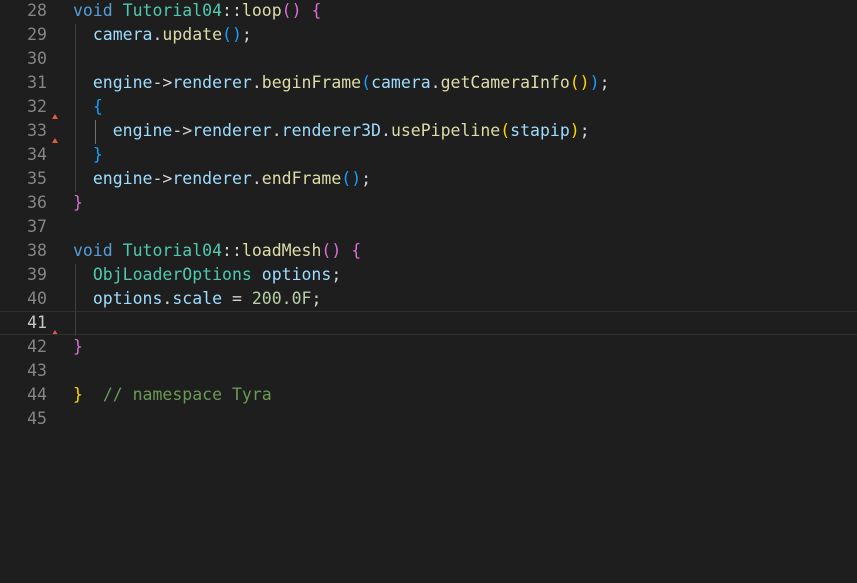 This screenshot has height=583, width=857. I want to click on code-token: ObjLoaderOptions, so click(172, 274).